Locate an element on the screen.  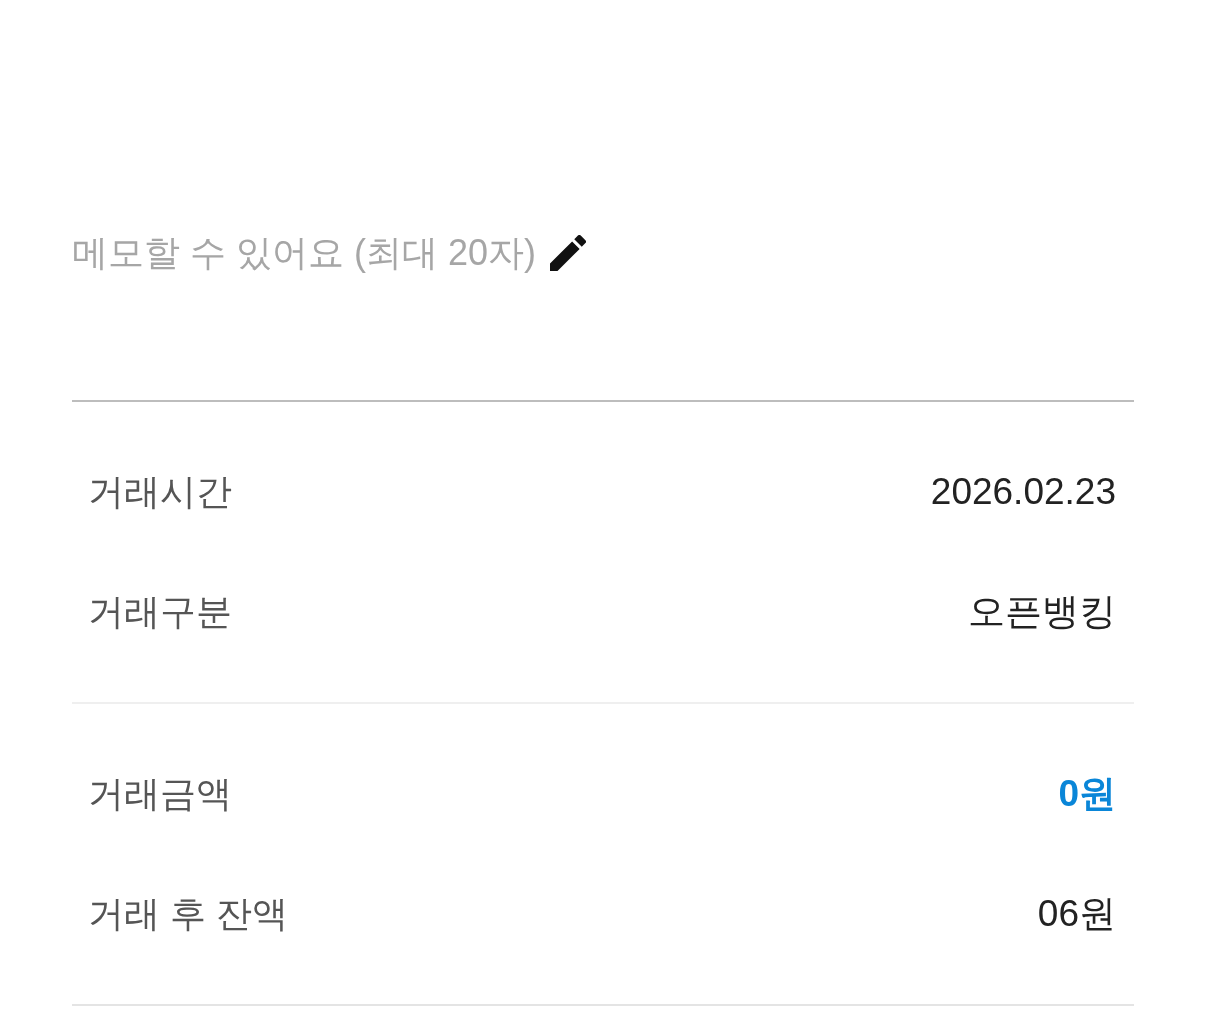
detail-label: 거래금액 is located at coordinates (160, 793).